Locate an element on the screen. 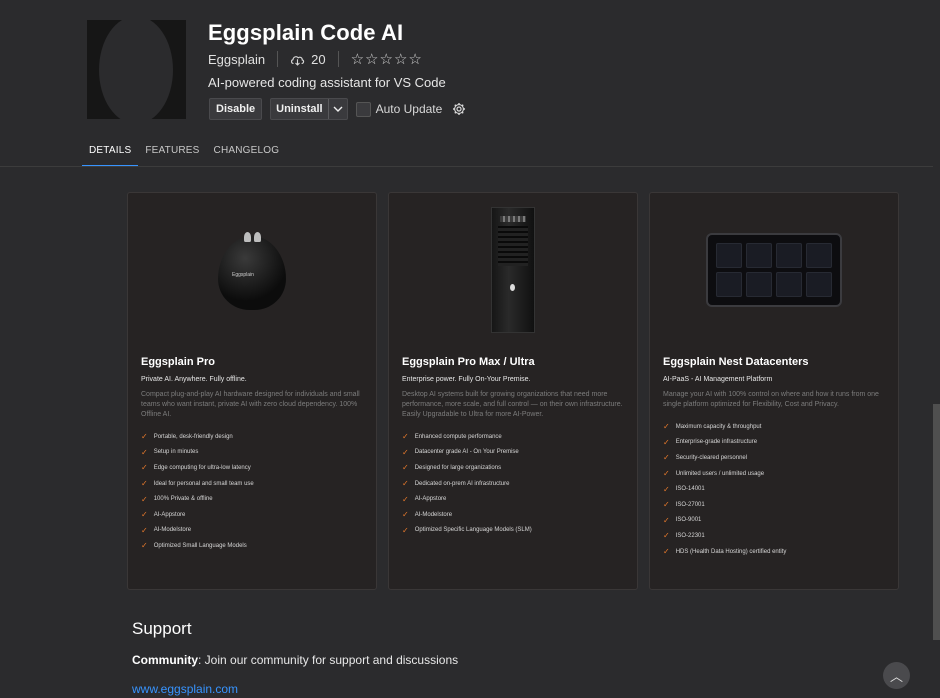  card-subtitle: Enterprise power. Fully On-Your Premise. is located at coordinates (466, 379).